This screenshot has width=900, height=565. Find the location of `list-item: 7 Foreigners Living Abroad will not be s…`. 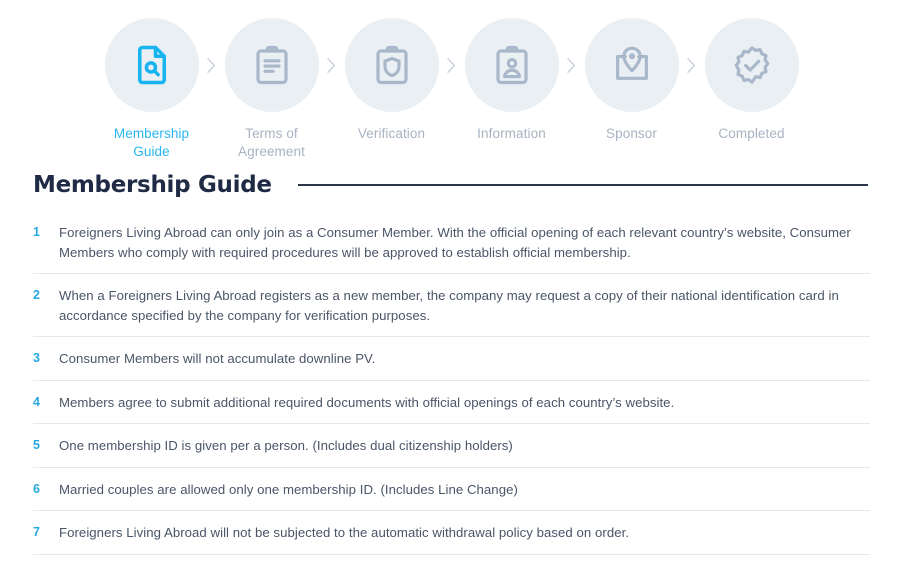

list-item: 7 Foreigners Living Abroad will not be s… is located at coordinates (451, 533).